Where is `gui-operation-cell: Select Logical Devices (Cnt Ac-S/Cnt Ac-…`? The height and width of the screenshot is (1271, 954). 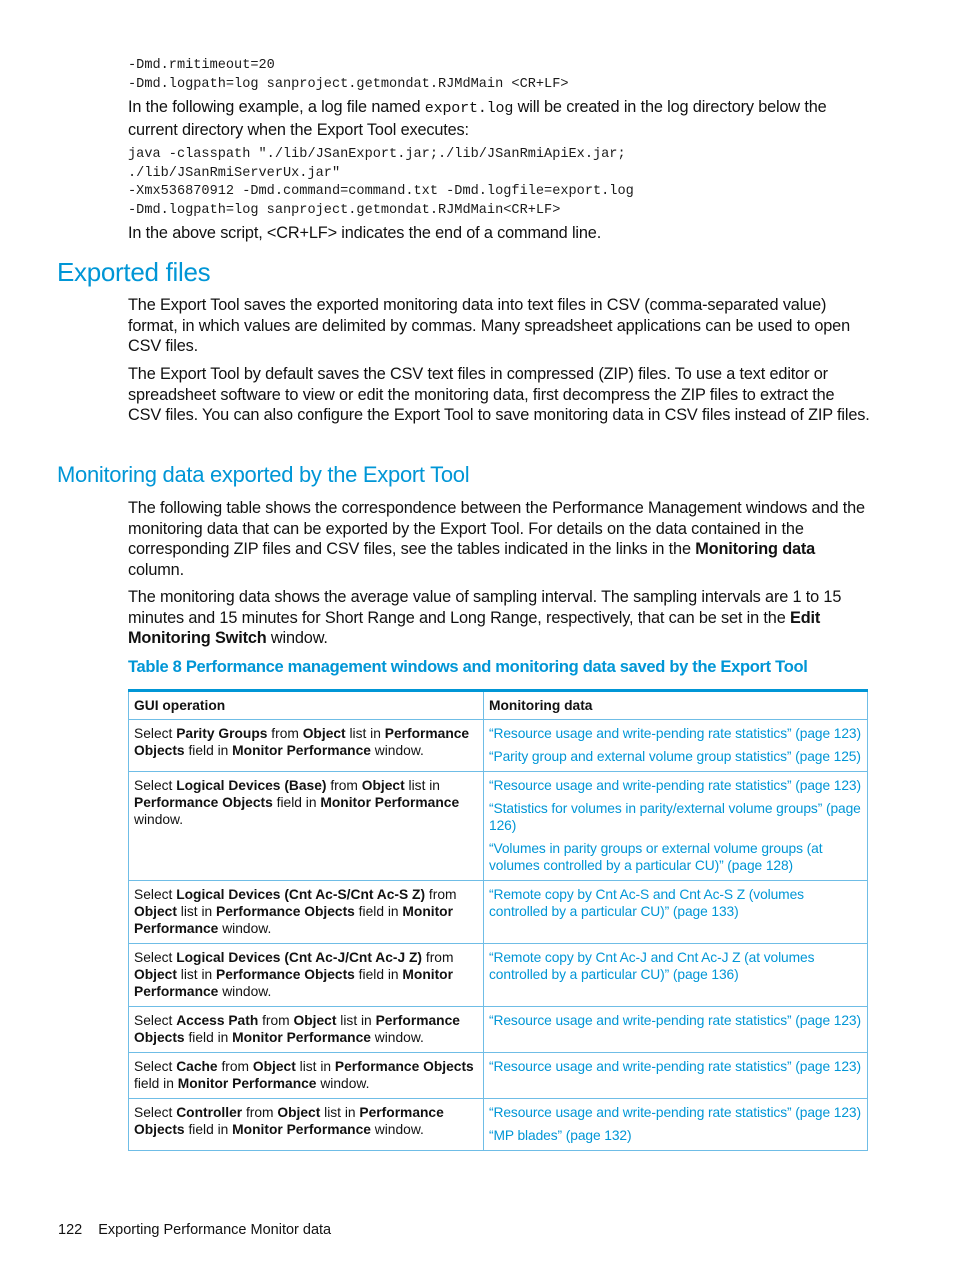
gui-operation-cell: Select Logical Devices (Cnt Ac-S/Cnt Ac-… is located at coordinates (306, 912).